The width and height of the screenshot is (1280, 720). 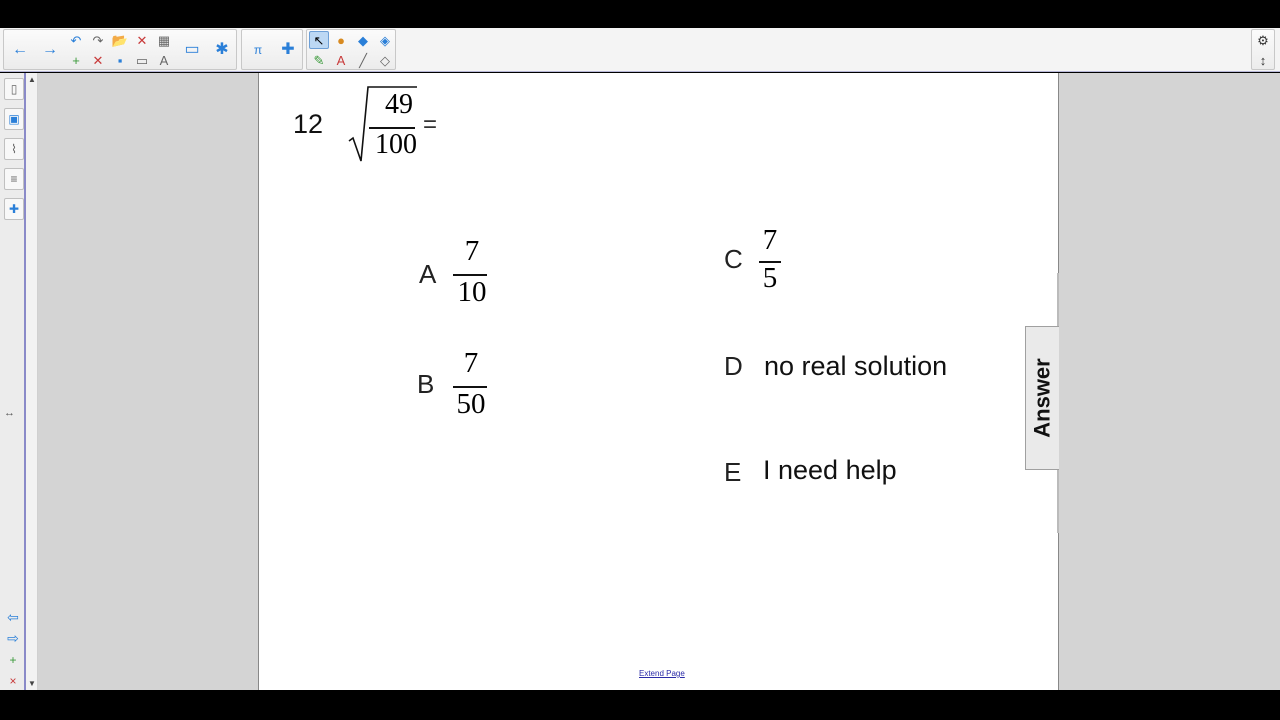 What do you see at coordinates (732, 472) in the screenshot?
I see `option-e-letter: E` at bounding box center [732, 472].